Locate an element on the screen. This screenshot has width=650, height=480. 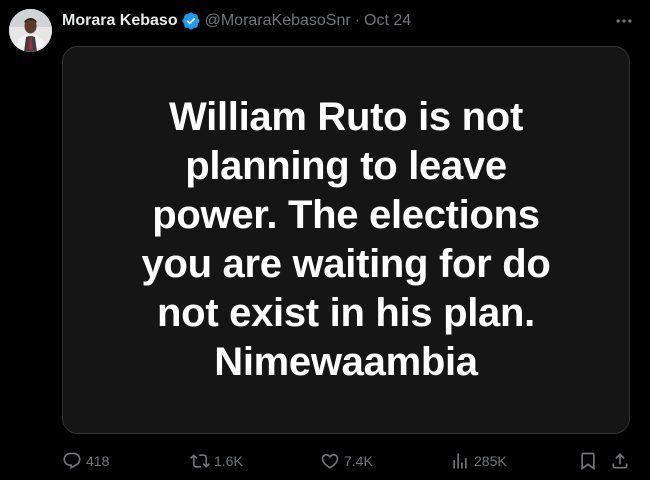
heart-icon is located at coordinates (330, 461).